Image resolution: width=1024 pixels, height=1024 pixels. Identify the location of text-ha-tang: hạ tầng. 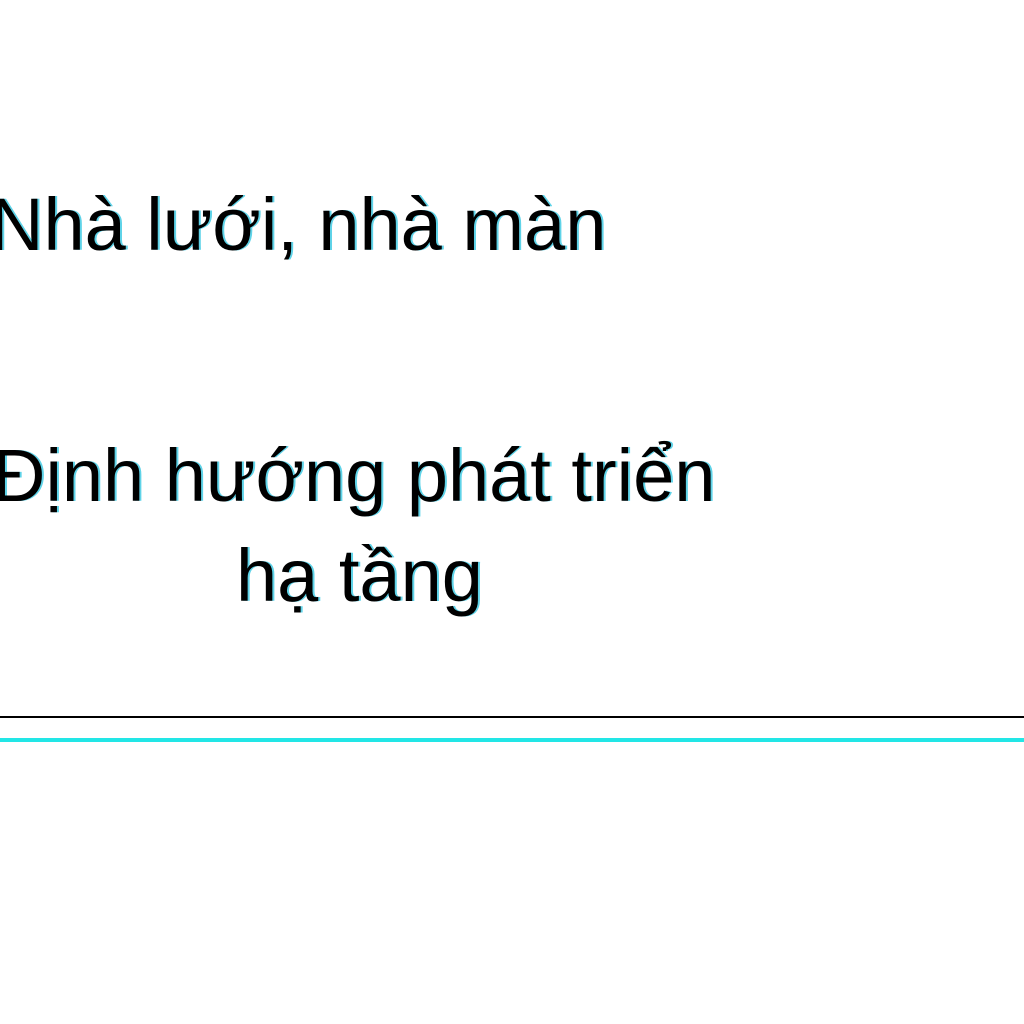
(359, 575).